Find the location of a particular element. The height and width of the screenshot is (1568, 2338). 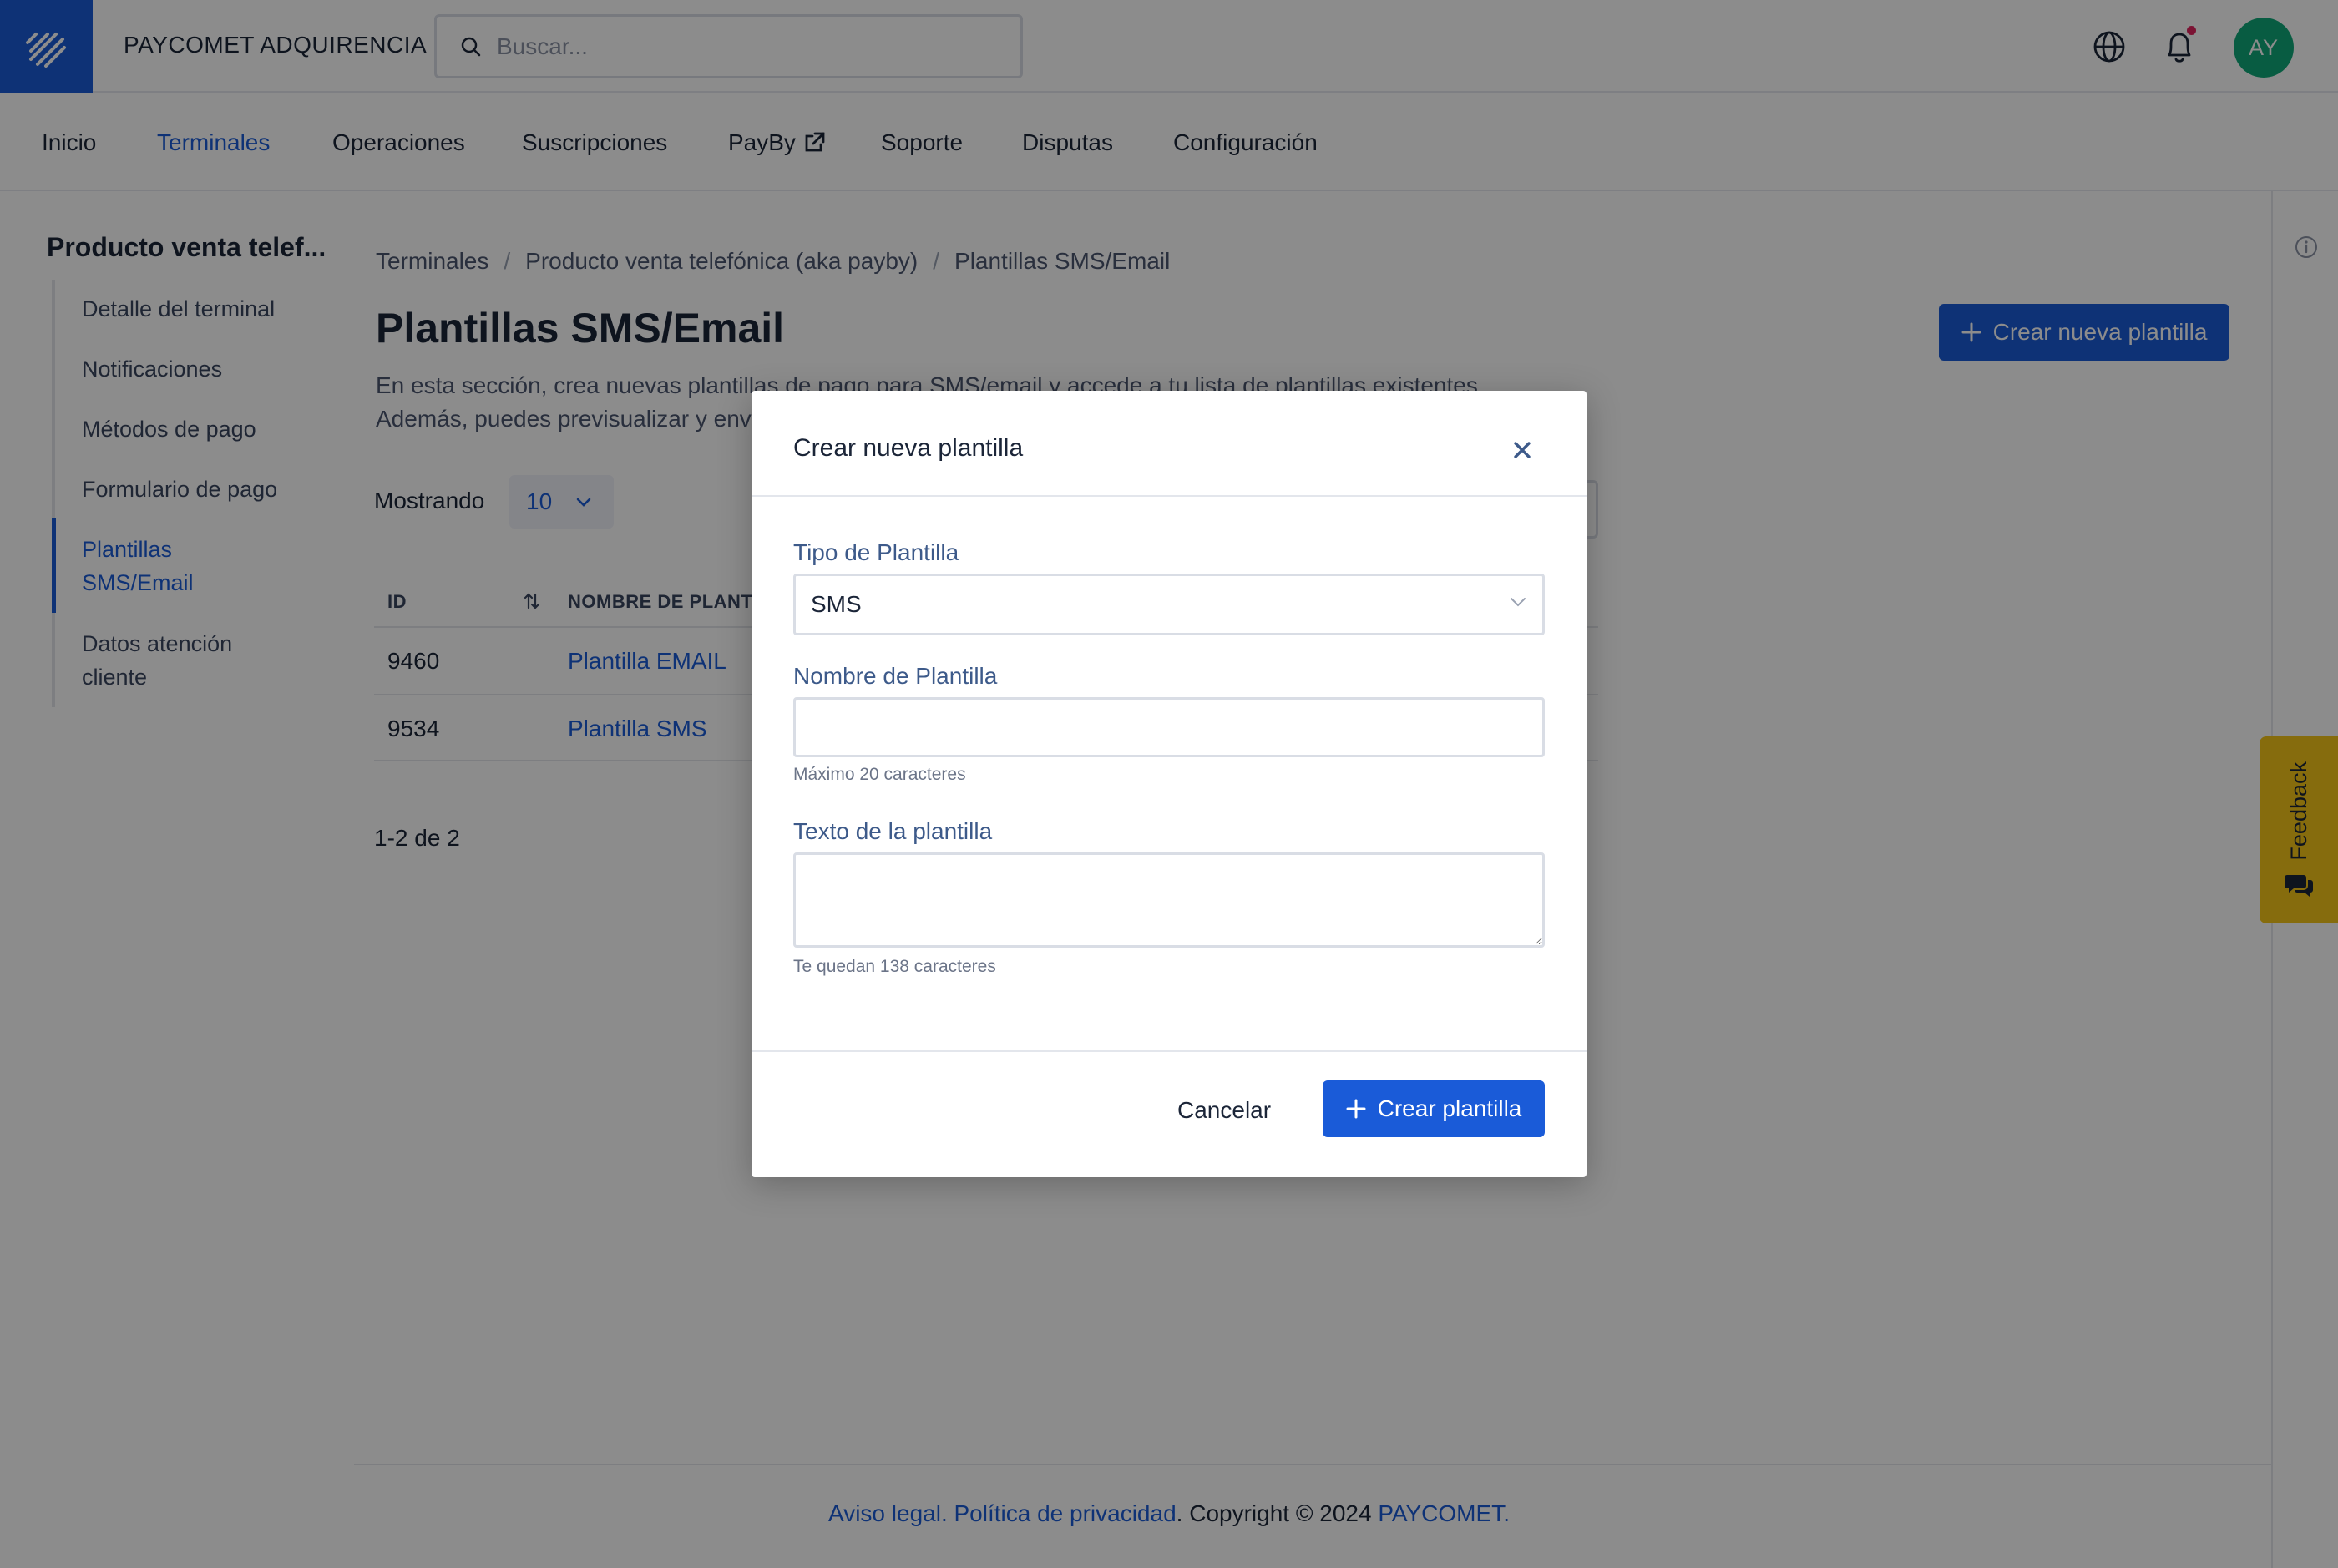

close-modal-button is located at coordinates (1522, 450).